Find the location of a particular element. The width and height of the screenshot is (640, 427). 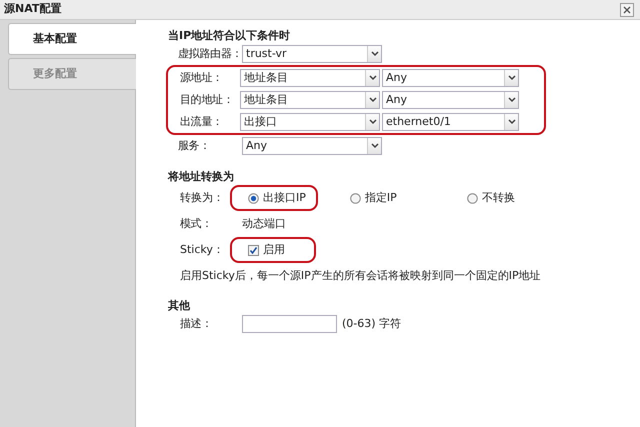

field-label: 服务： is located at coordinates (194, 146).